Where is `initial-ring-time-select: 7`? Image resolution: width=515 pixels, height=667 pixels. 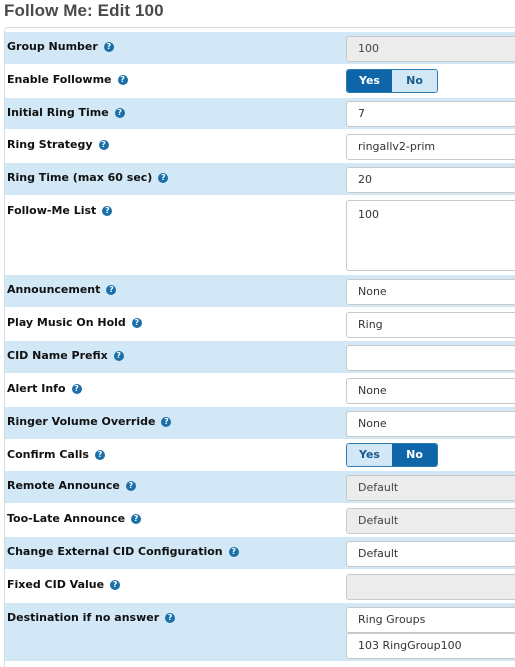 initial-ring-time-select: 7 is located at coordinates (430, 114).